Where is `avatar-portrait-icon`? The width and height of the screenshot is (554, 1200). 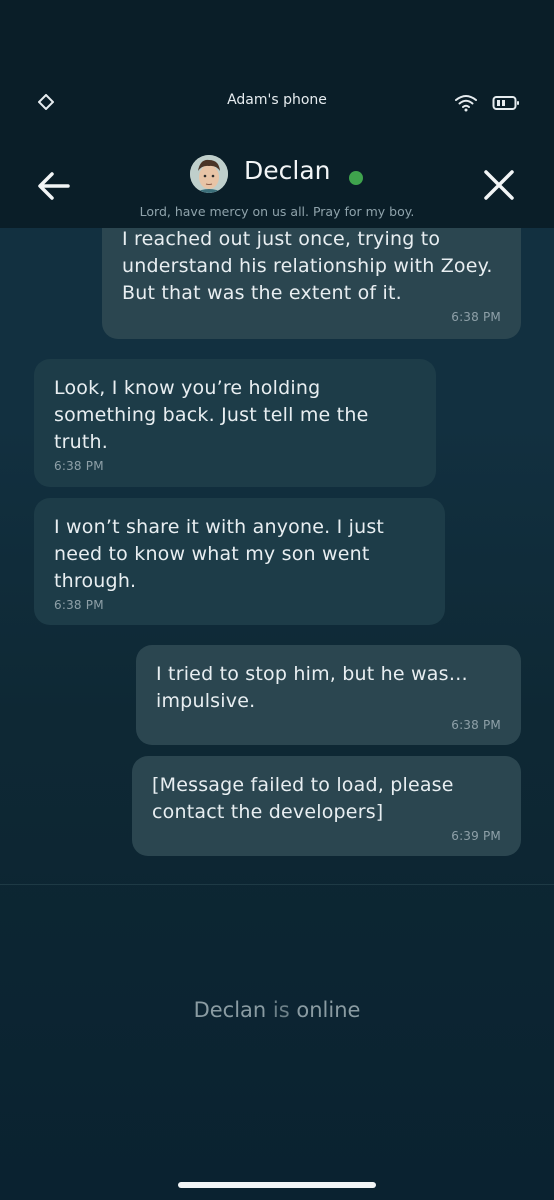
avatar-portrait-icon is located at coordinates (209, 174).